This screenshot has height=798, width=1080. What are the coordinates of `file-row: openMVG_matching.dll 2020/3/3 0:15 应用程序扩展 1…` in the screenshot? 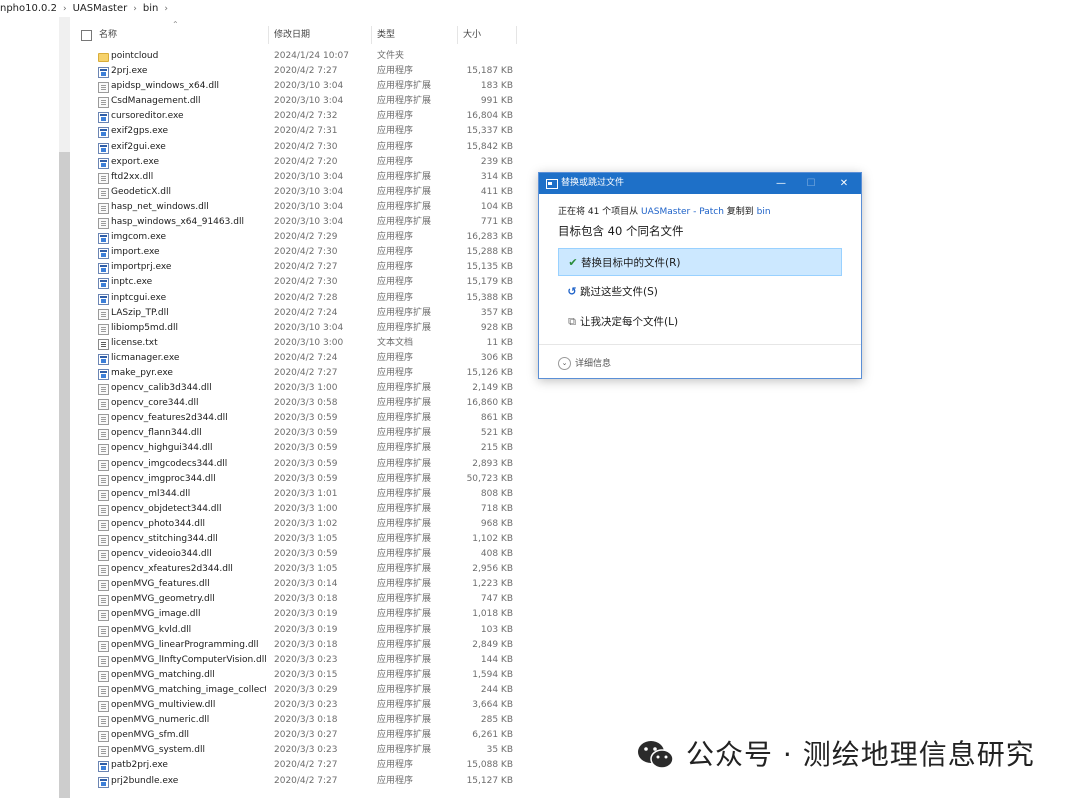 It's located at (296, 675).